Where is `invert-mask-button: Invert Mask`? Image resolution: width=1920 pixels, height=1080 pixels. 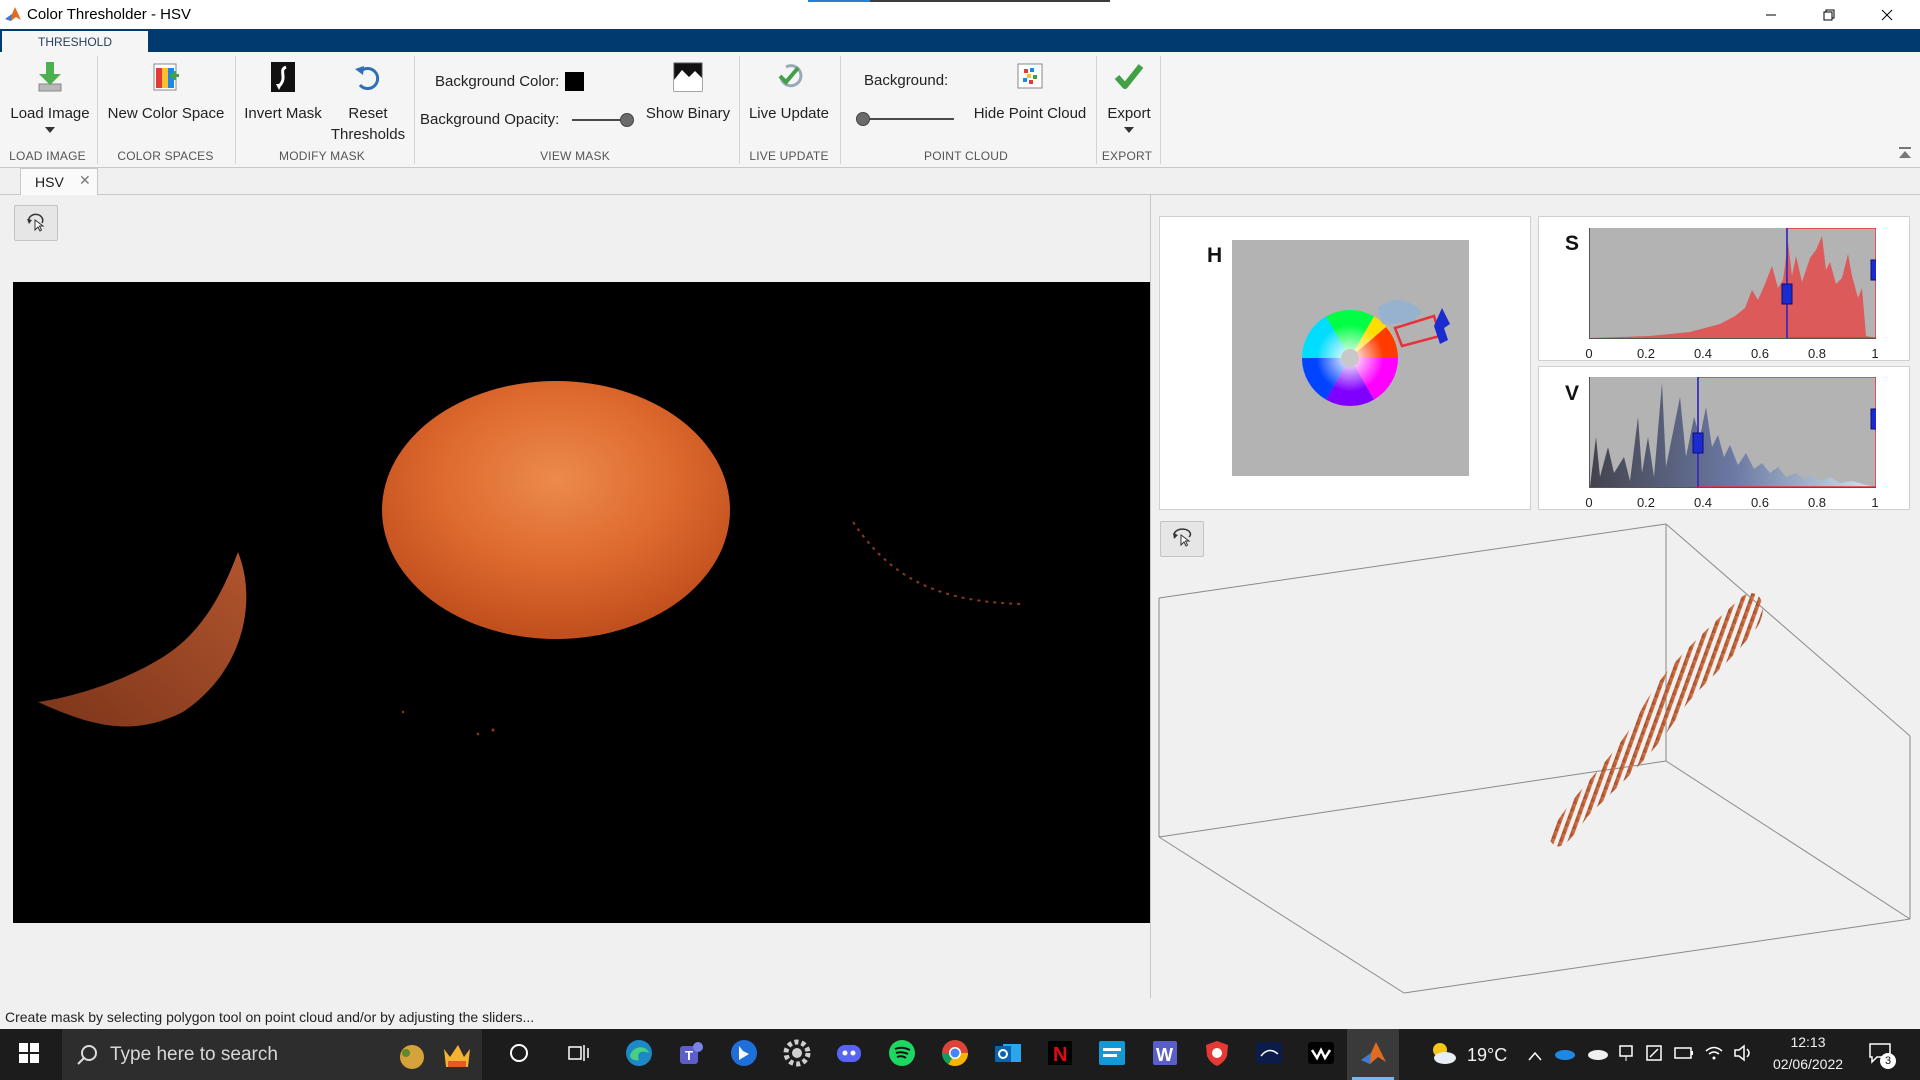
invert-mask-button: Invert Mask is located at coordinates (283, 92).